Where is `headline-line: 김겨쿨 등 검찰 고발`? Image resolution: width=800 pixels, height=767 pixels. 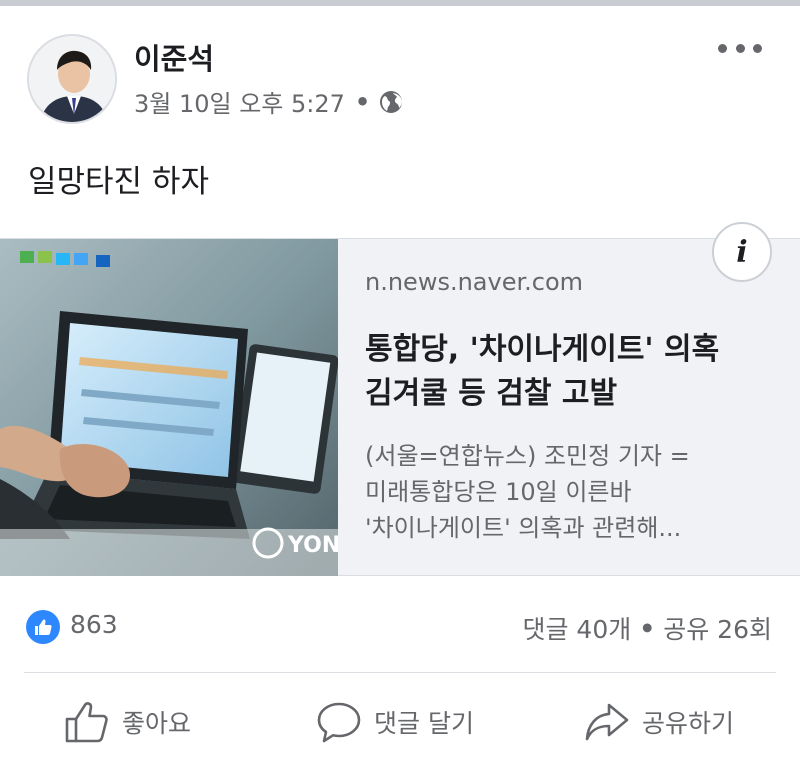 headline-line: 김겨쿨 등 검찰 고발 is located at coordinates (491, 393).